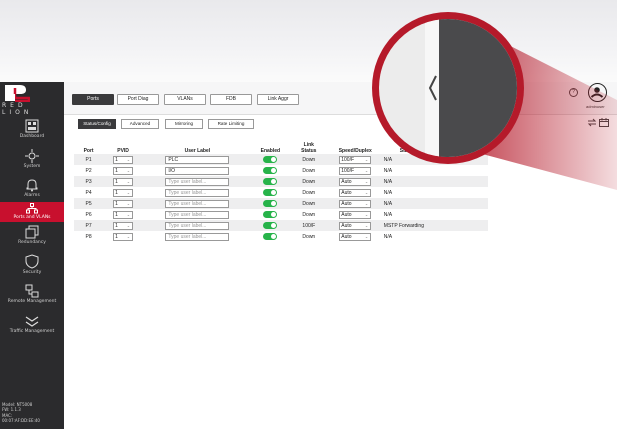 The height and width of the screenshot is (429, 617). I want to click on table-row: P6 1 ⌄ Type user label... Down Auto ⌄ N/A, so click(281, 214).